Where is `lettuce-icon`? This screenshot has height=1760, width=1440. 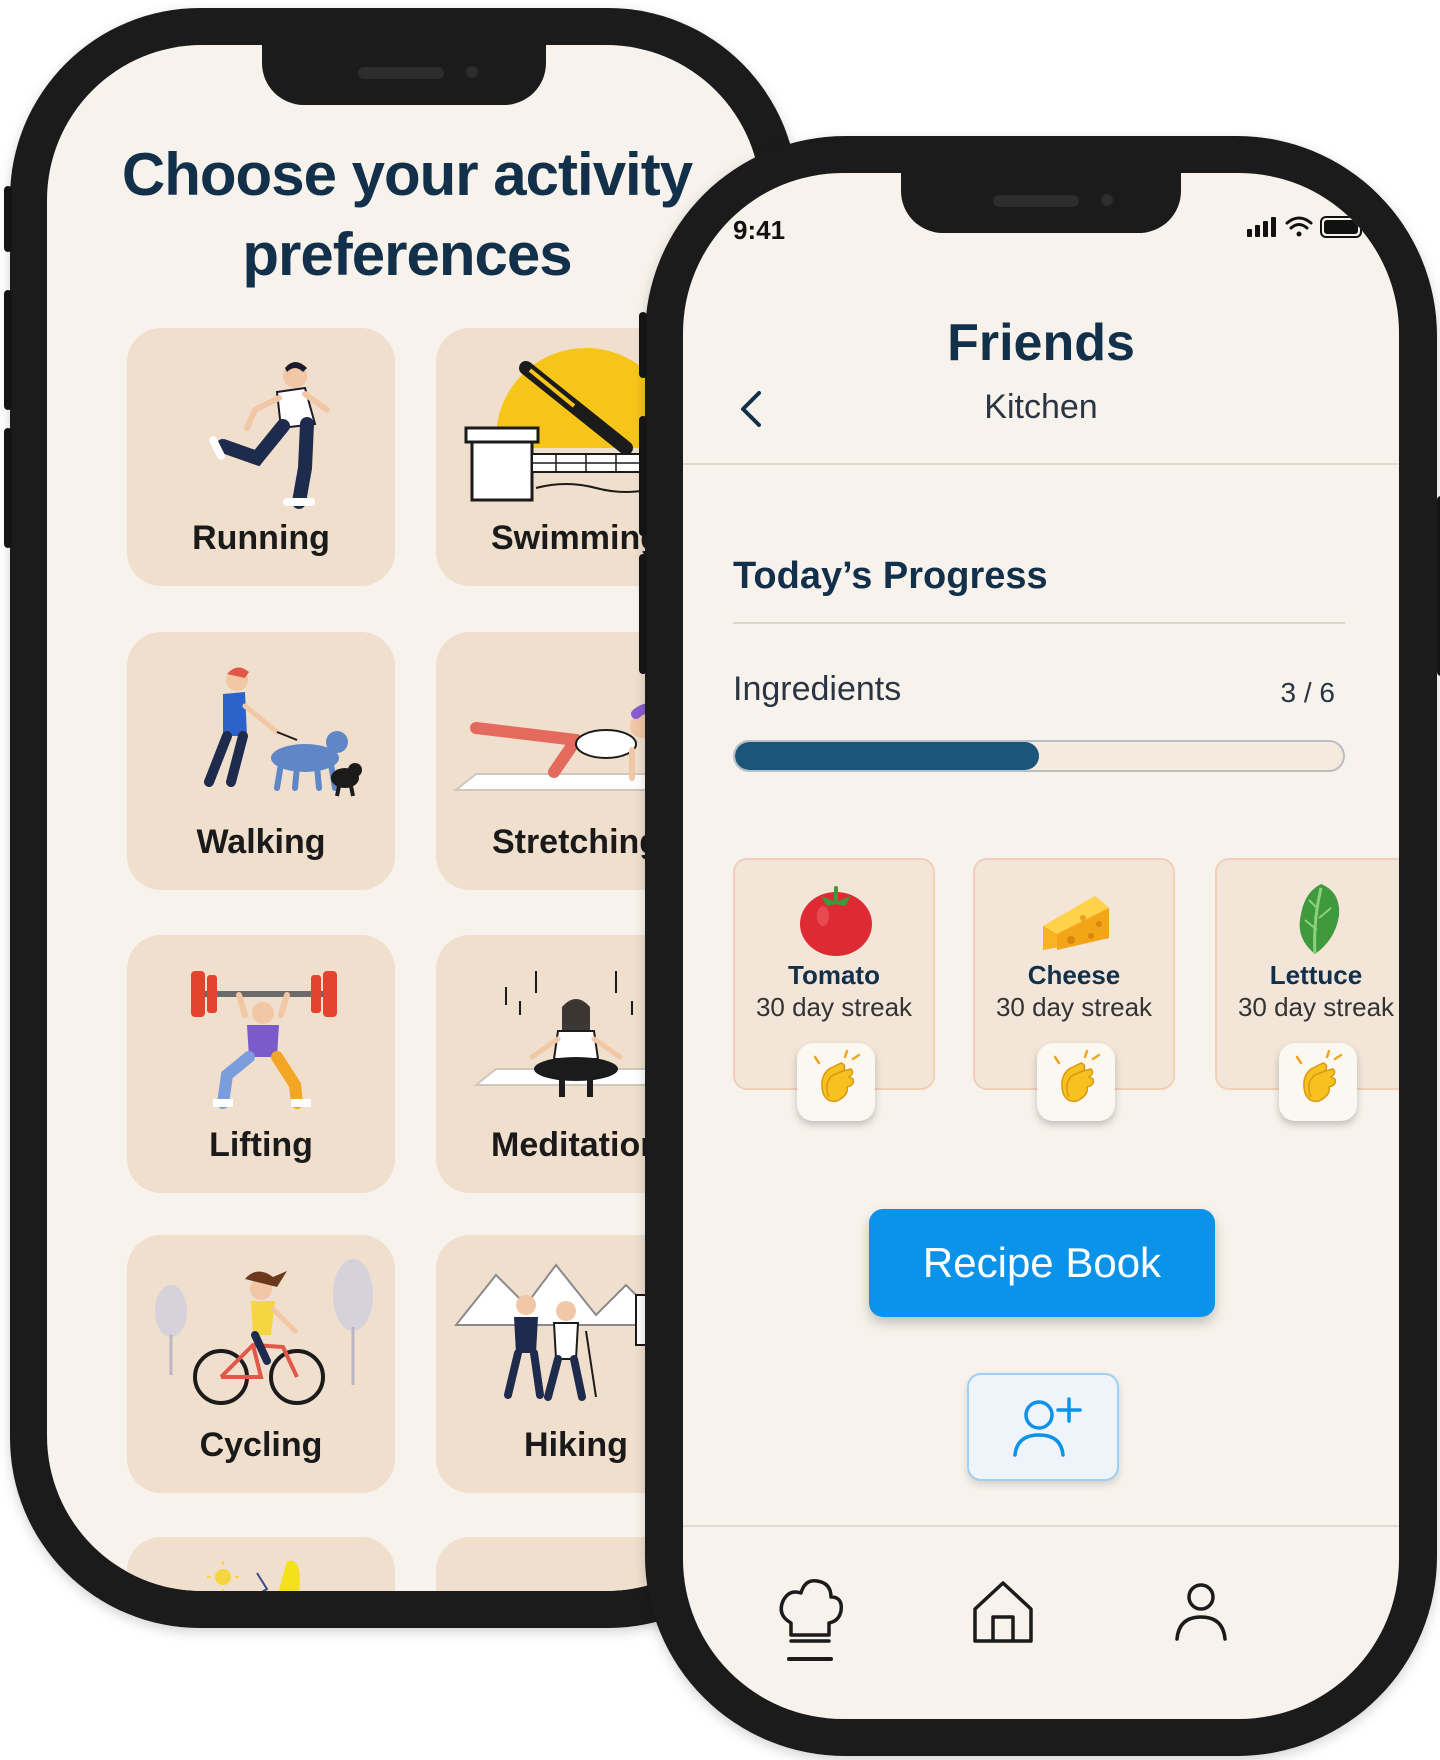
lettuce-icon is located at coordinates (1319, 919).